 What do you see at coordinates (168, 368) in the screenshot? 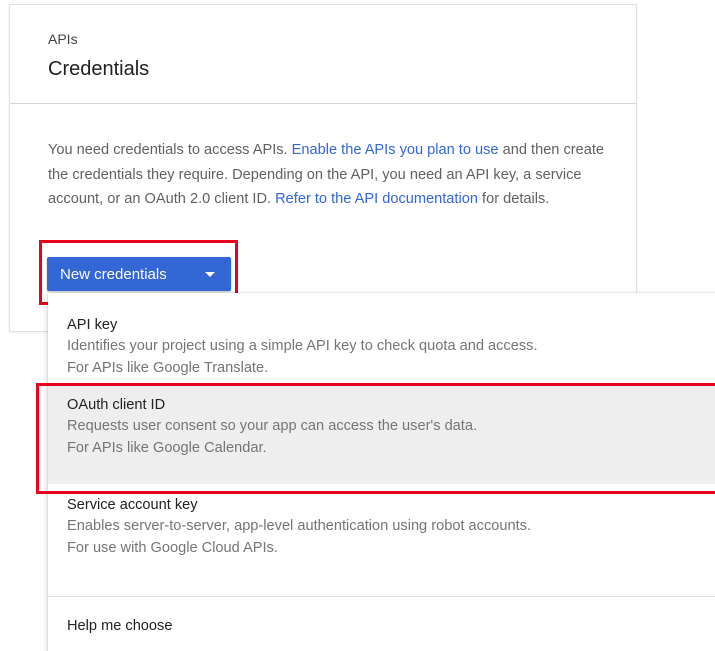
I see `menu-item-example: For APIs like Google Translate.` at bounding box center [168, 368].